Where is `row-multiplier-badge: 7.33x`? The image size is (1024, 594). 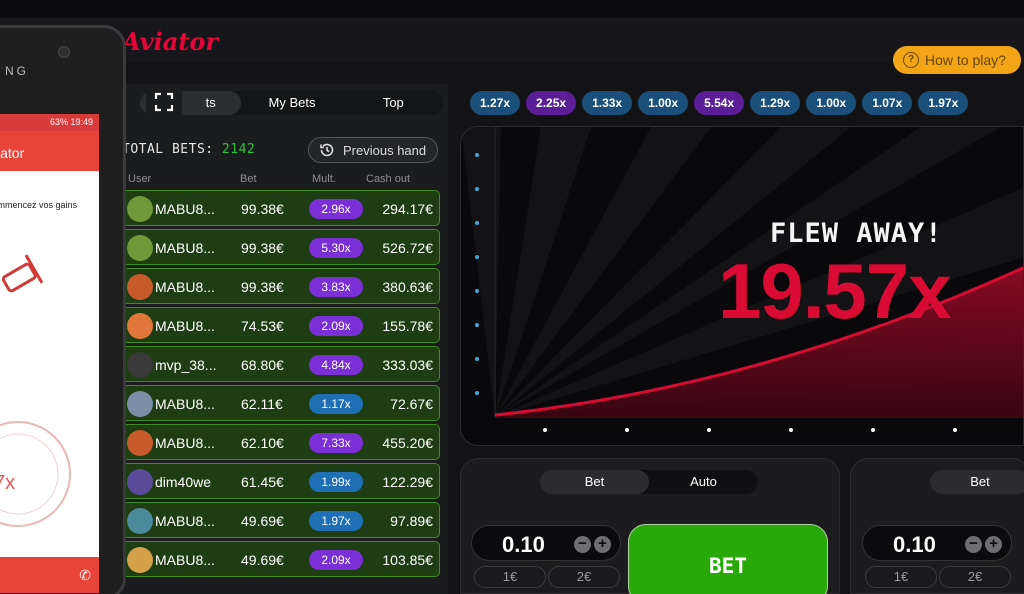 row-multiplier-badge: 7.33x is located at coordinates (336, 443).